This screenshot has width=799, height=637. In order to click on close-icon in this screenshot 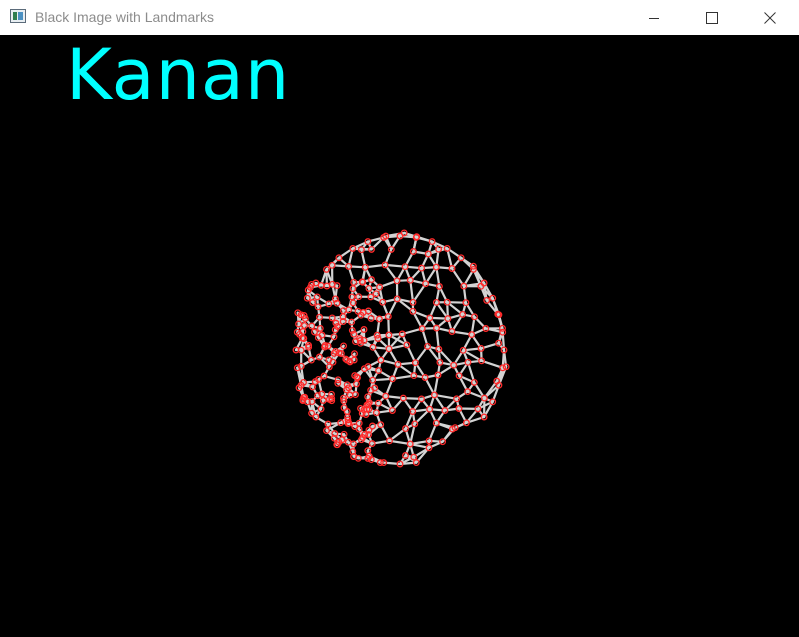, I will do `click(770, 17)`.